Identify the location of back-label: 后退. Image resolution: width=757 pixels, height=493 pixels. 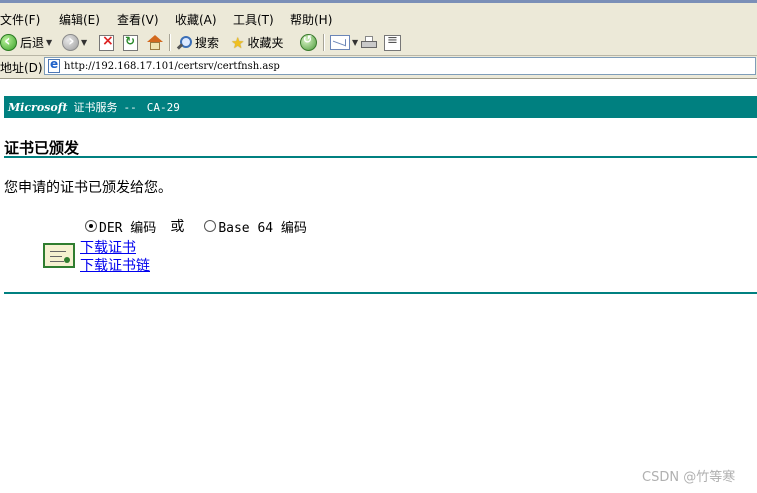
(32, 43).